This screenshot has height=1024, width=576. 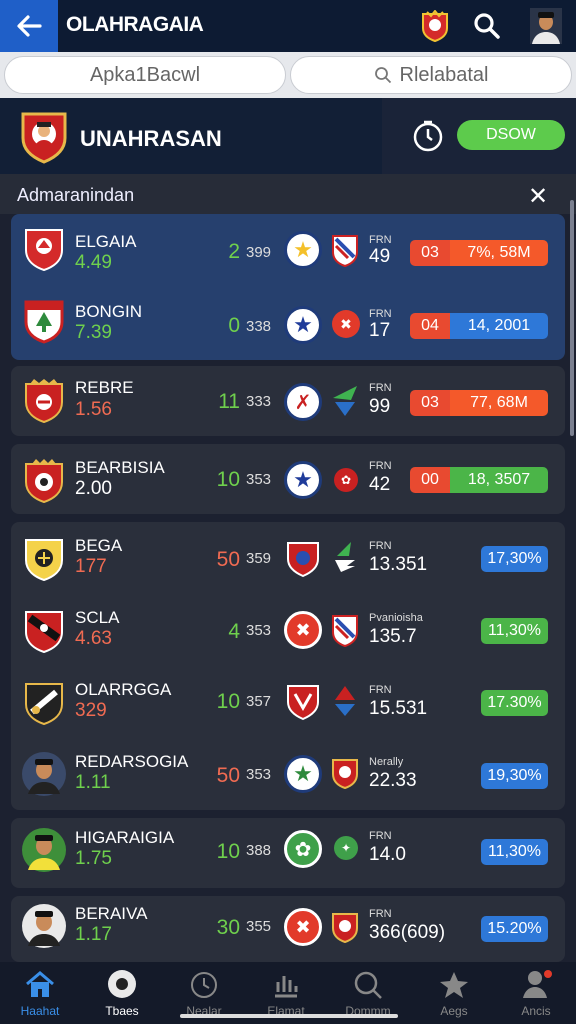 I want to click on nav-home: Haahat, so click(x=40, y=993).